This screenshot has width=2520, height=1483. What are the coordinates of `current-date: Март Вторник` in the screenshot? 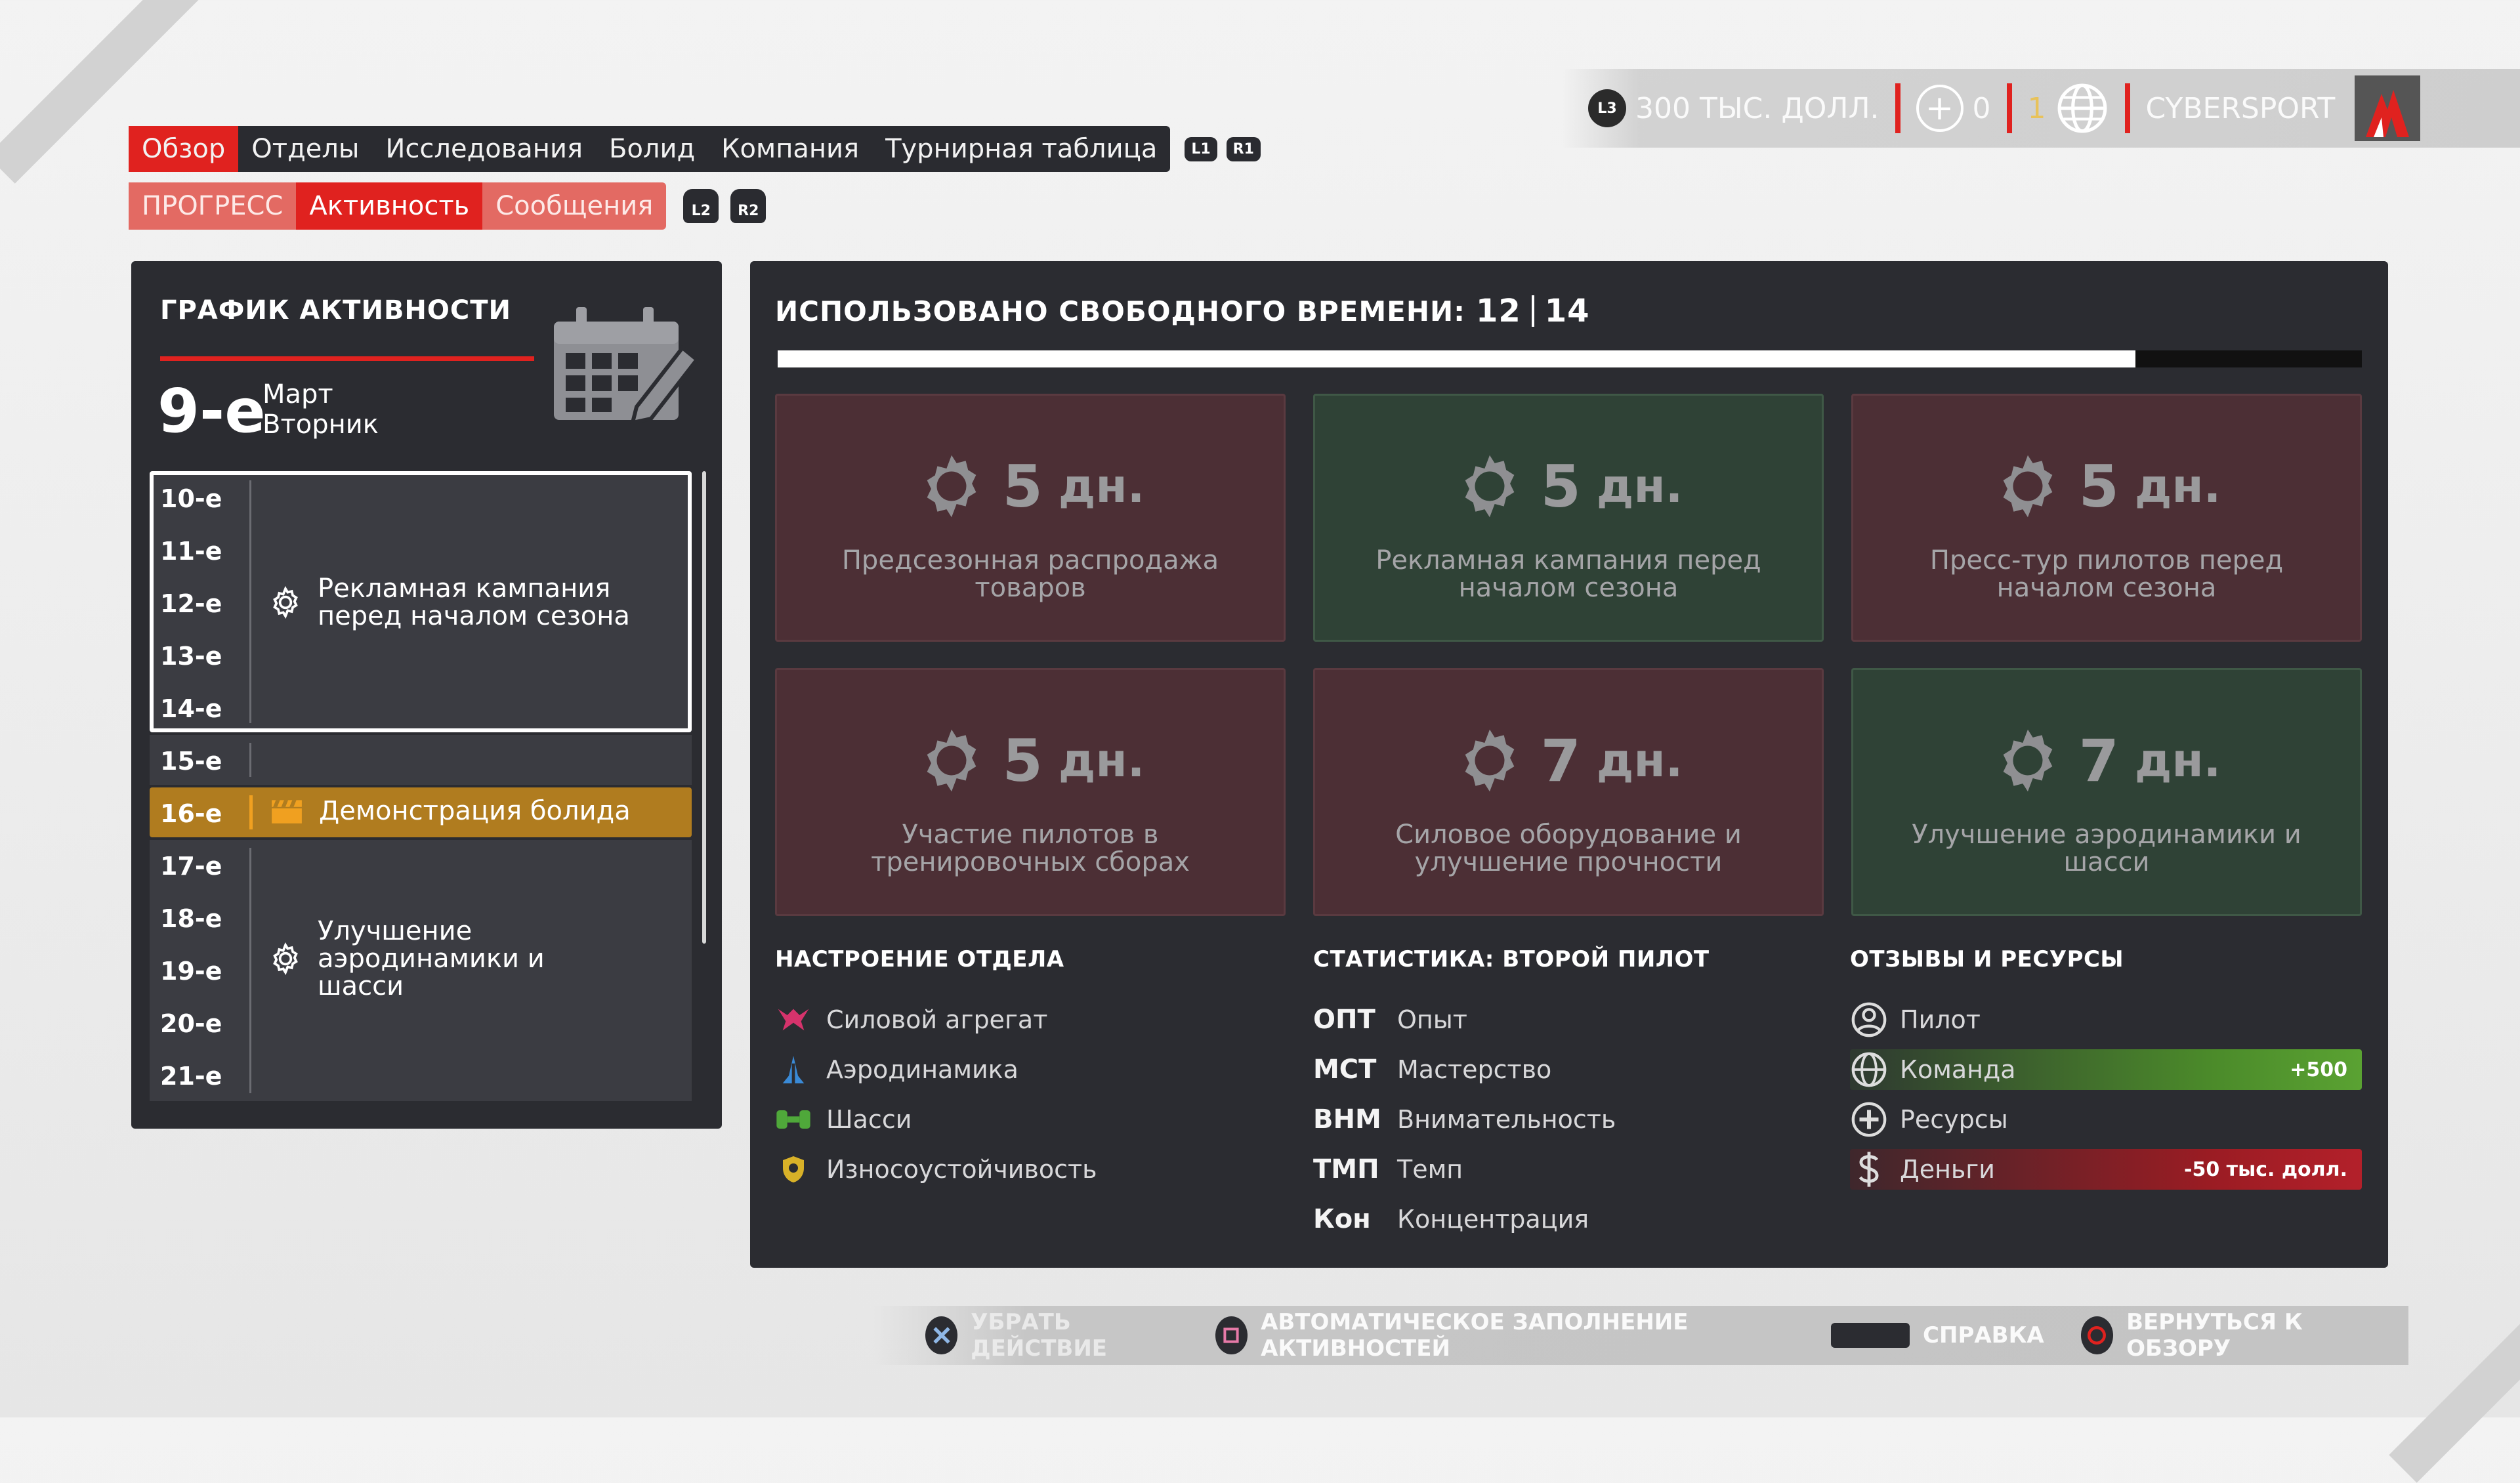 It's located at (320, 409).